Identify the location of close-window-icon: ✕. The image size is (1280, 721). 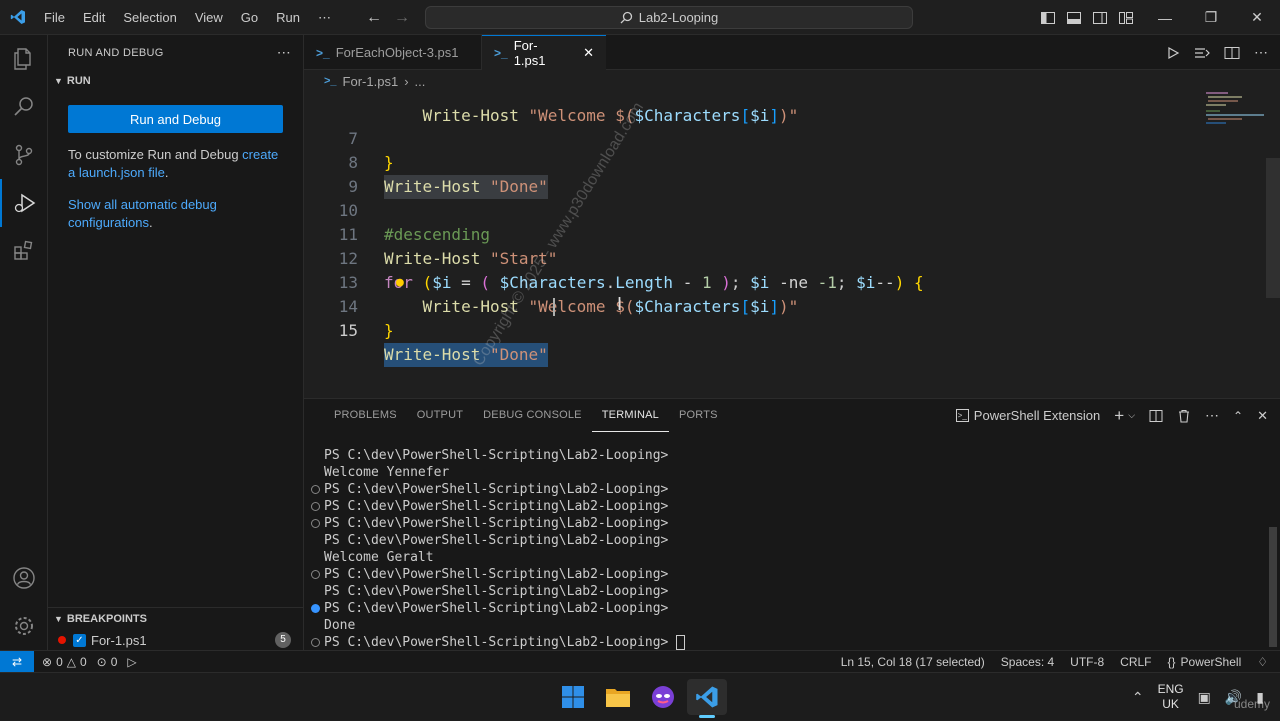
(1257, 17).